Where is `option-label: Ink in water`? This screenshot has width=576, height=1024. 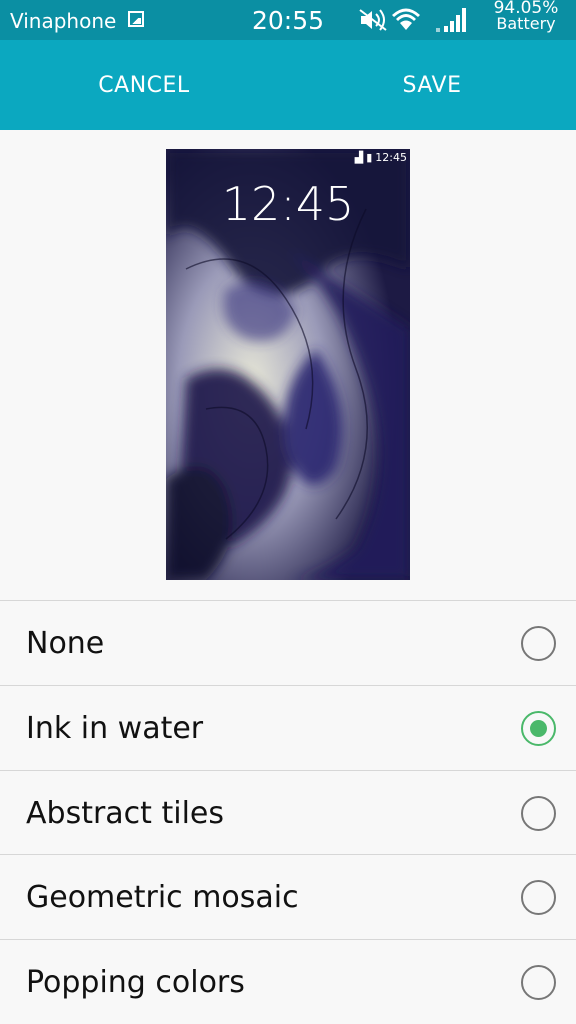 option-label: Ink in water is located at coordinates (115, 728).